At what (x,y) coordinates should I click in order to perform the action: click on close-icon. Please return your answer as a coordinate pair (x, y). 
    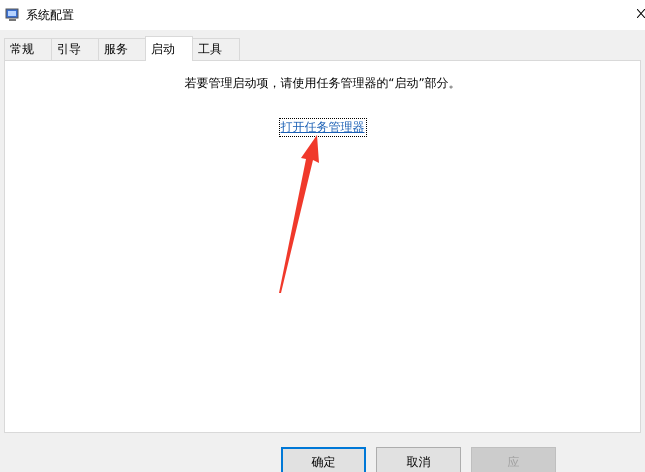
    Looking at the image, I should click on (641, 13).